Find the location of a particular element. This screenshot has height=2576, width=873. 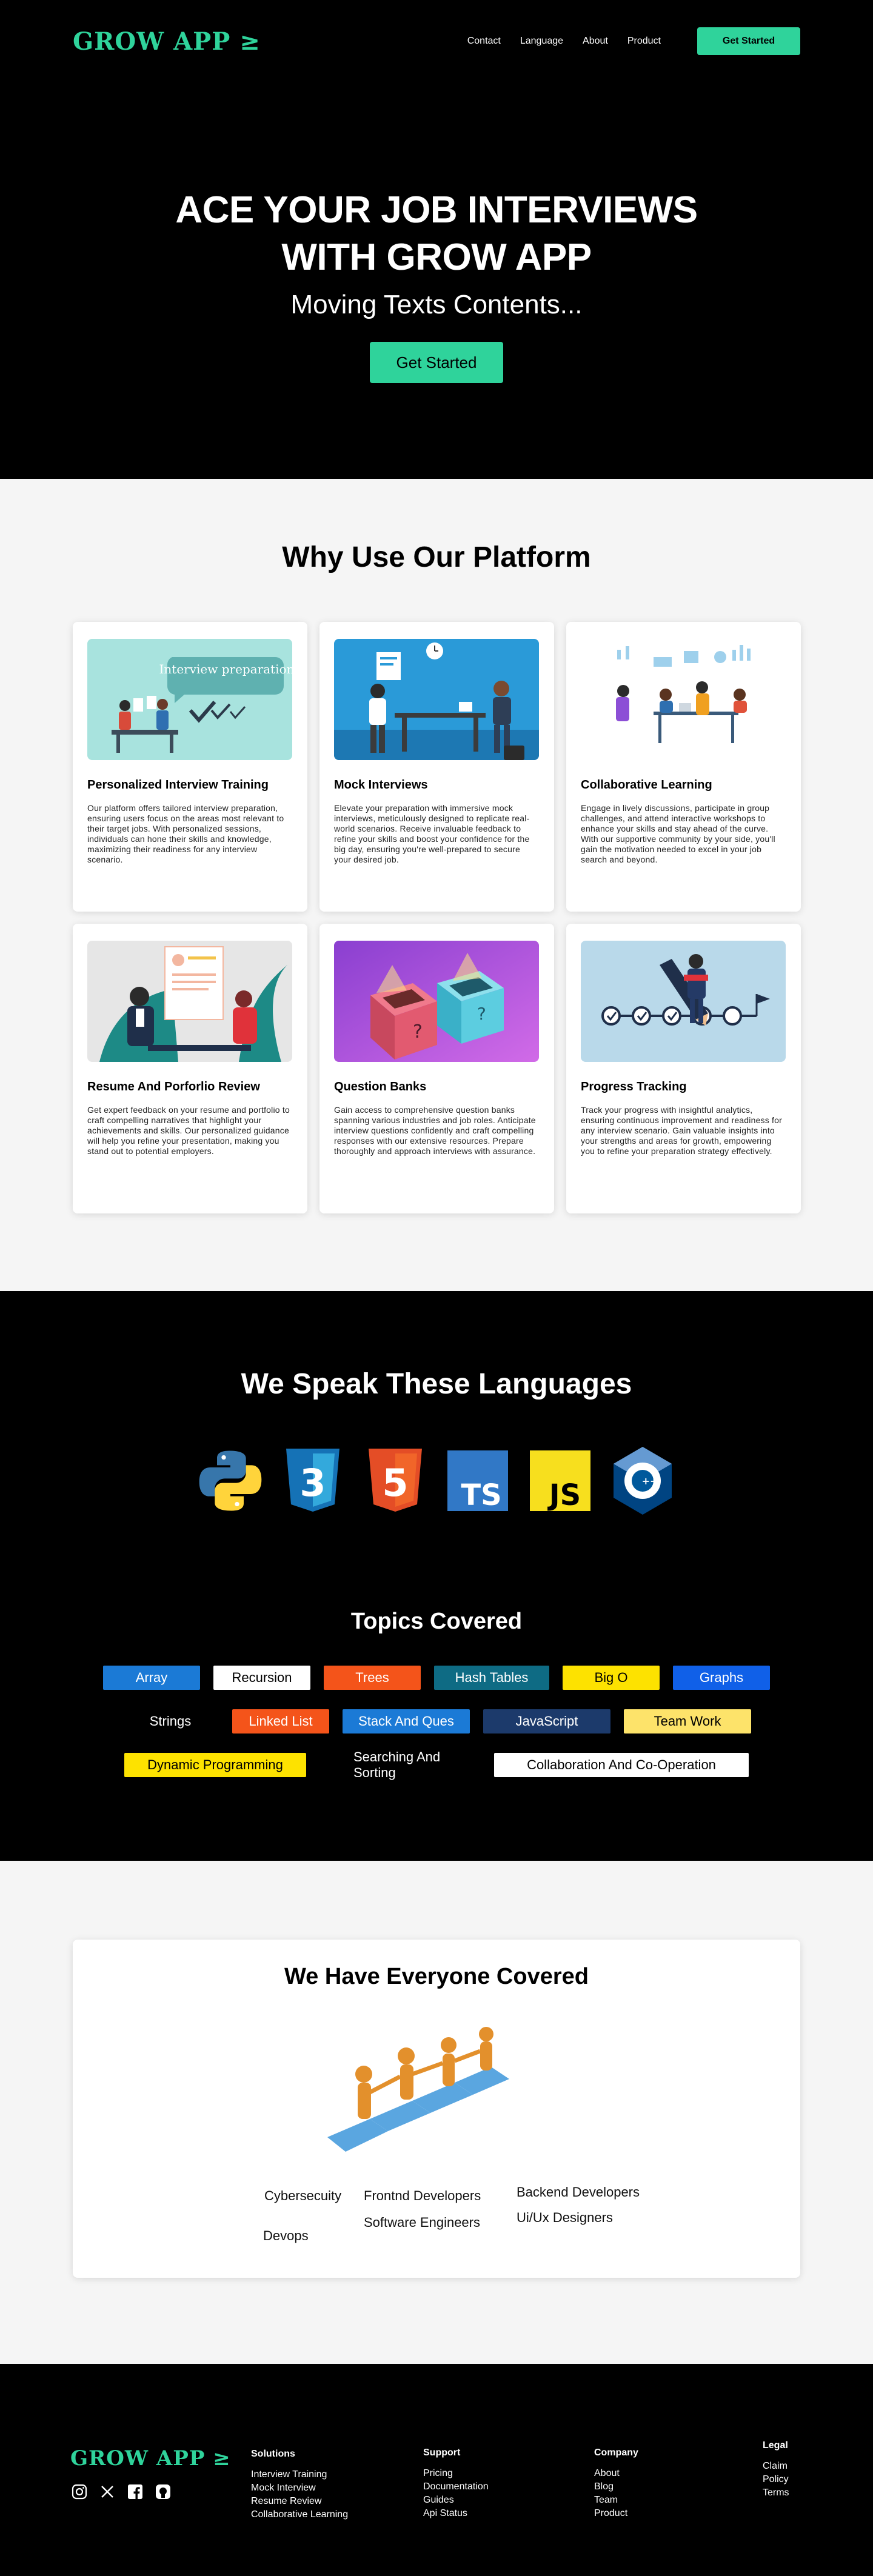

footer-link: Blog is located at coordinates (616, 2487).